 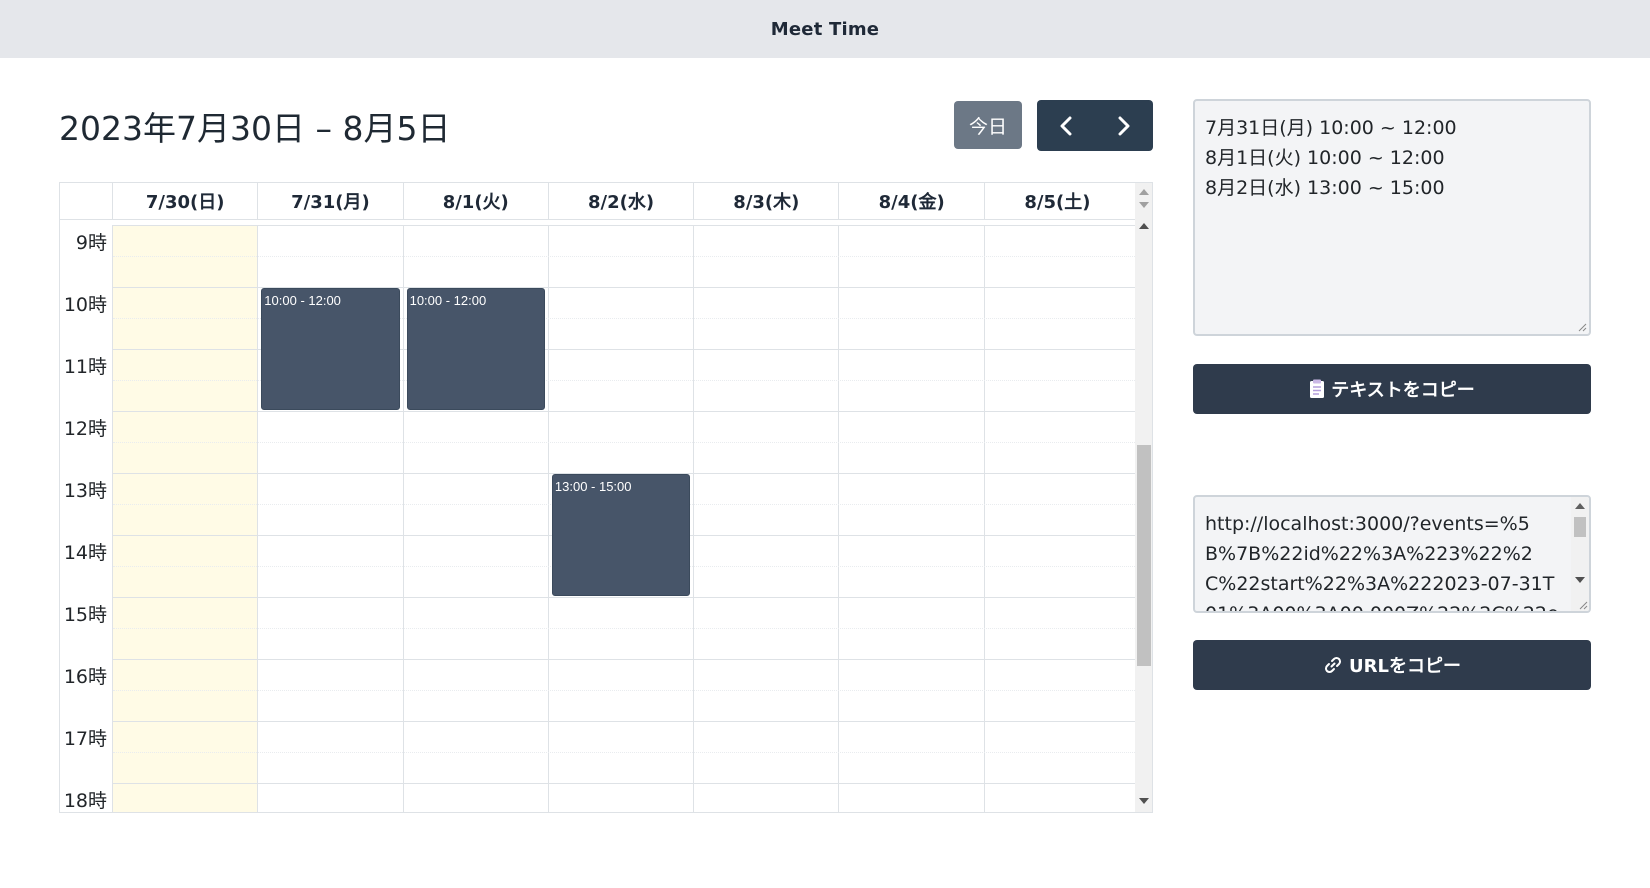 What do you see at coordinates (621, 535) in the screenshot?
I see `calendar-event: 13:00 - 15:00` at bounding box center [621, 535].